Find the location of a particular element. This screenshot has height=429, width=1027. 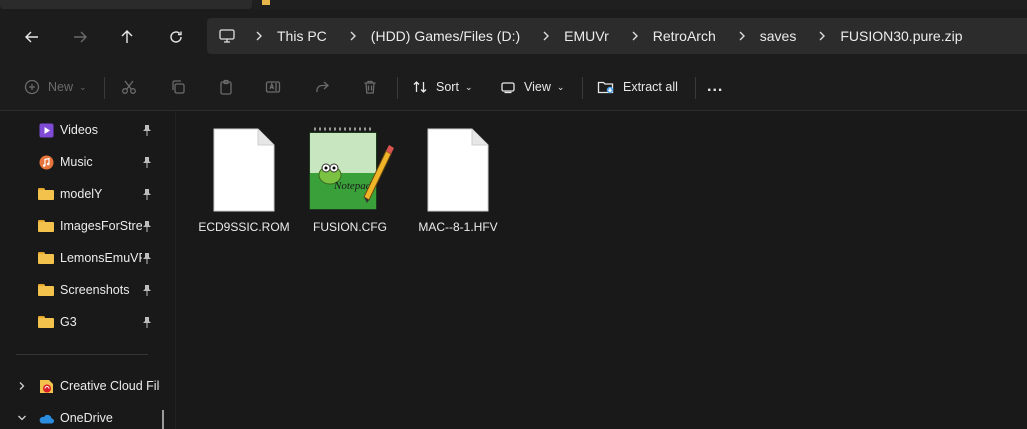

sidebar-item-label: Creative Cloud Files is located at coordinates (110, 386).